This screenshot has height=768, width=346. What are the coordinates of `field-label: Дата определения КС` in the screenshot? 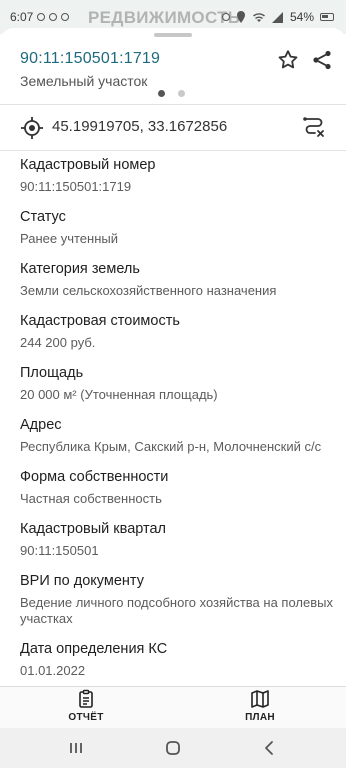 It's located at (94, 649).